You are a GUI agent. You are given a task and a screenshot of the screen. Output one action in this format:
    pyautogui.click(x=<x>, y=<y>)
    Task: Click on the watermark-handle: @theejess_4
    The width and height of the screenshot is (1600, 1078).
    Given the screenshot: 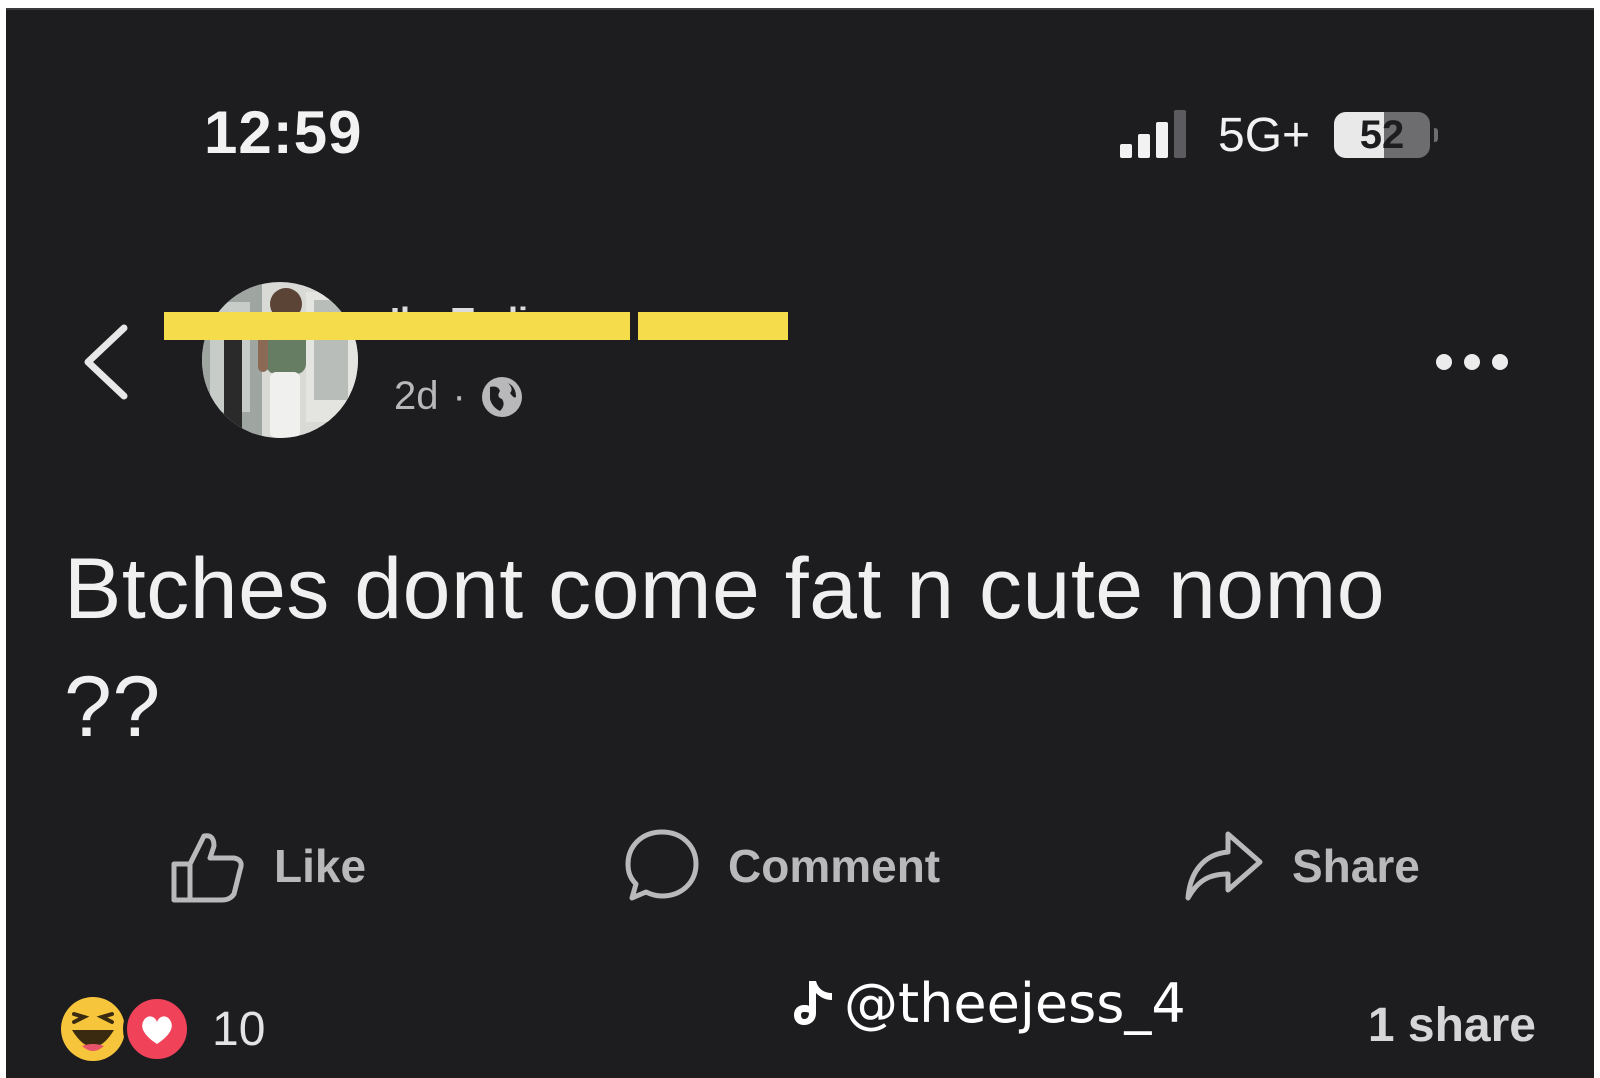 What is the action you would take?
    pyautogui.click(x=1015, y=1003)
    